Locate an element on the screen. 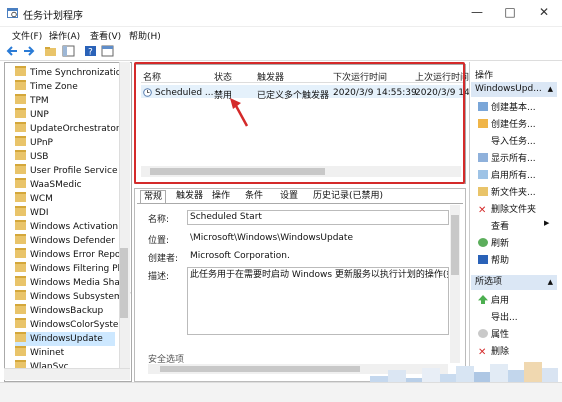 Image resolution: width=562 pixels, height=402 pixels. action-properties: 属性 is located at coordinates (493, 334).